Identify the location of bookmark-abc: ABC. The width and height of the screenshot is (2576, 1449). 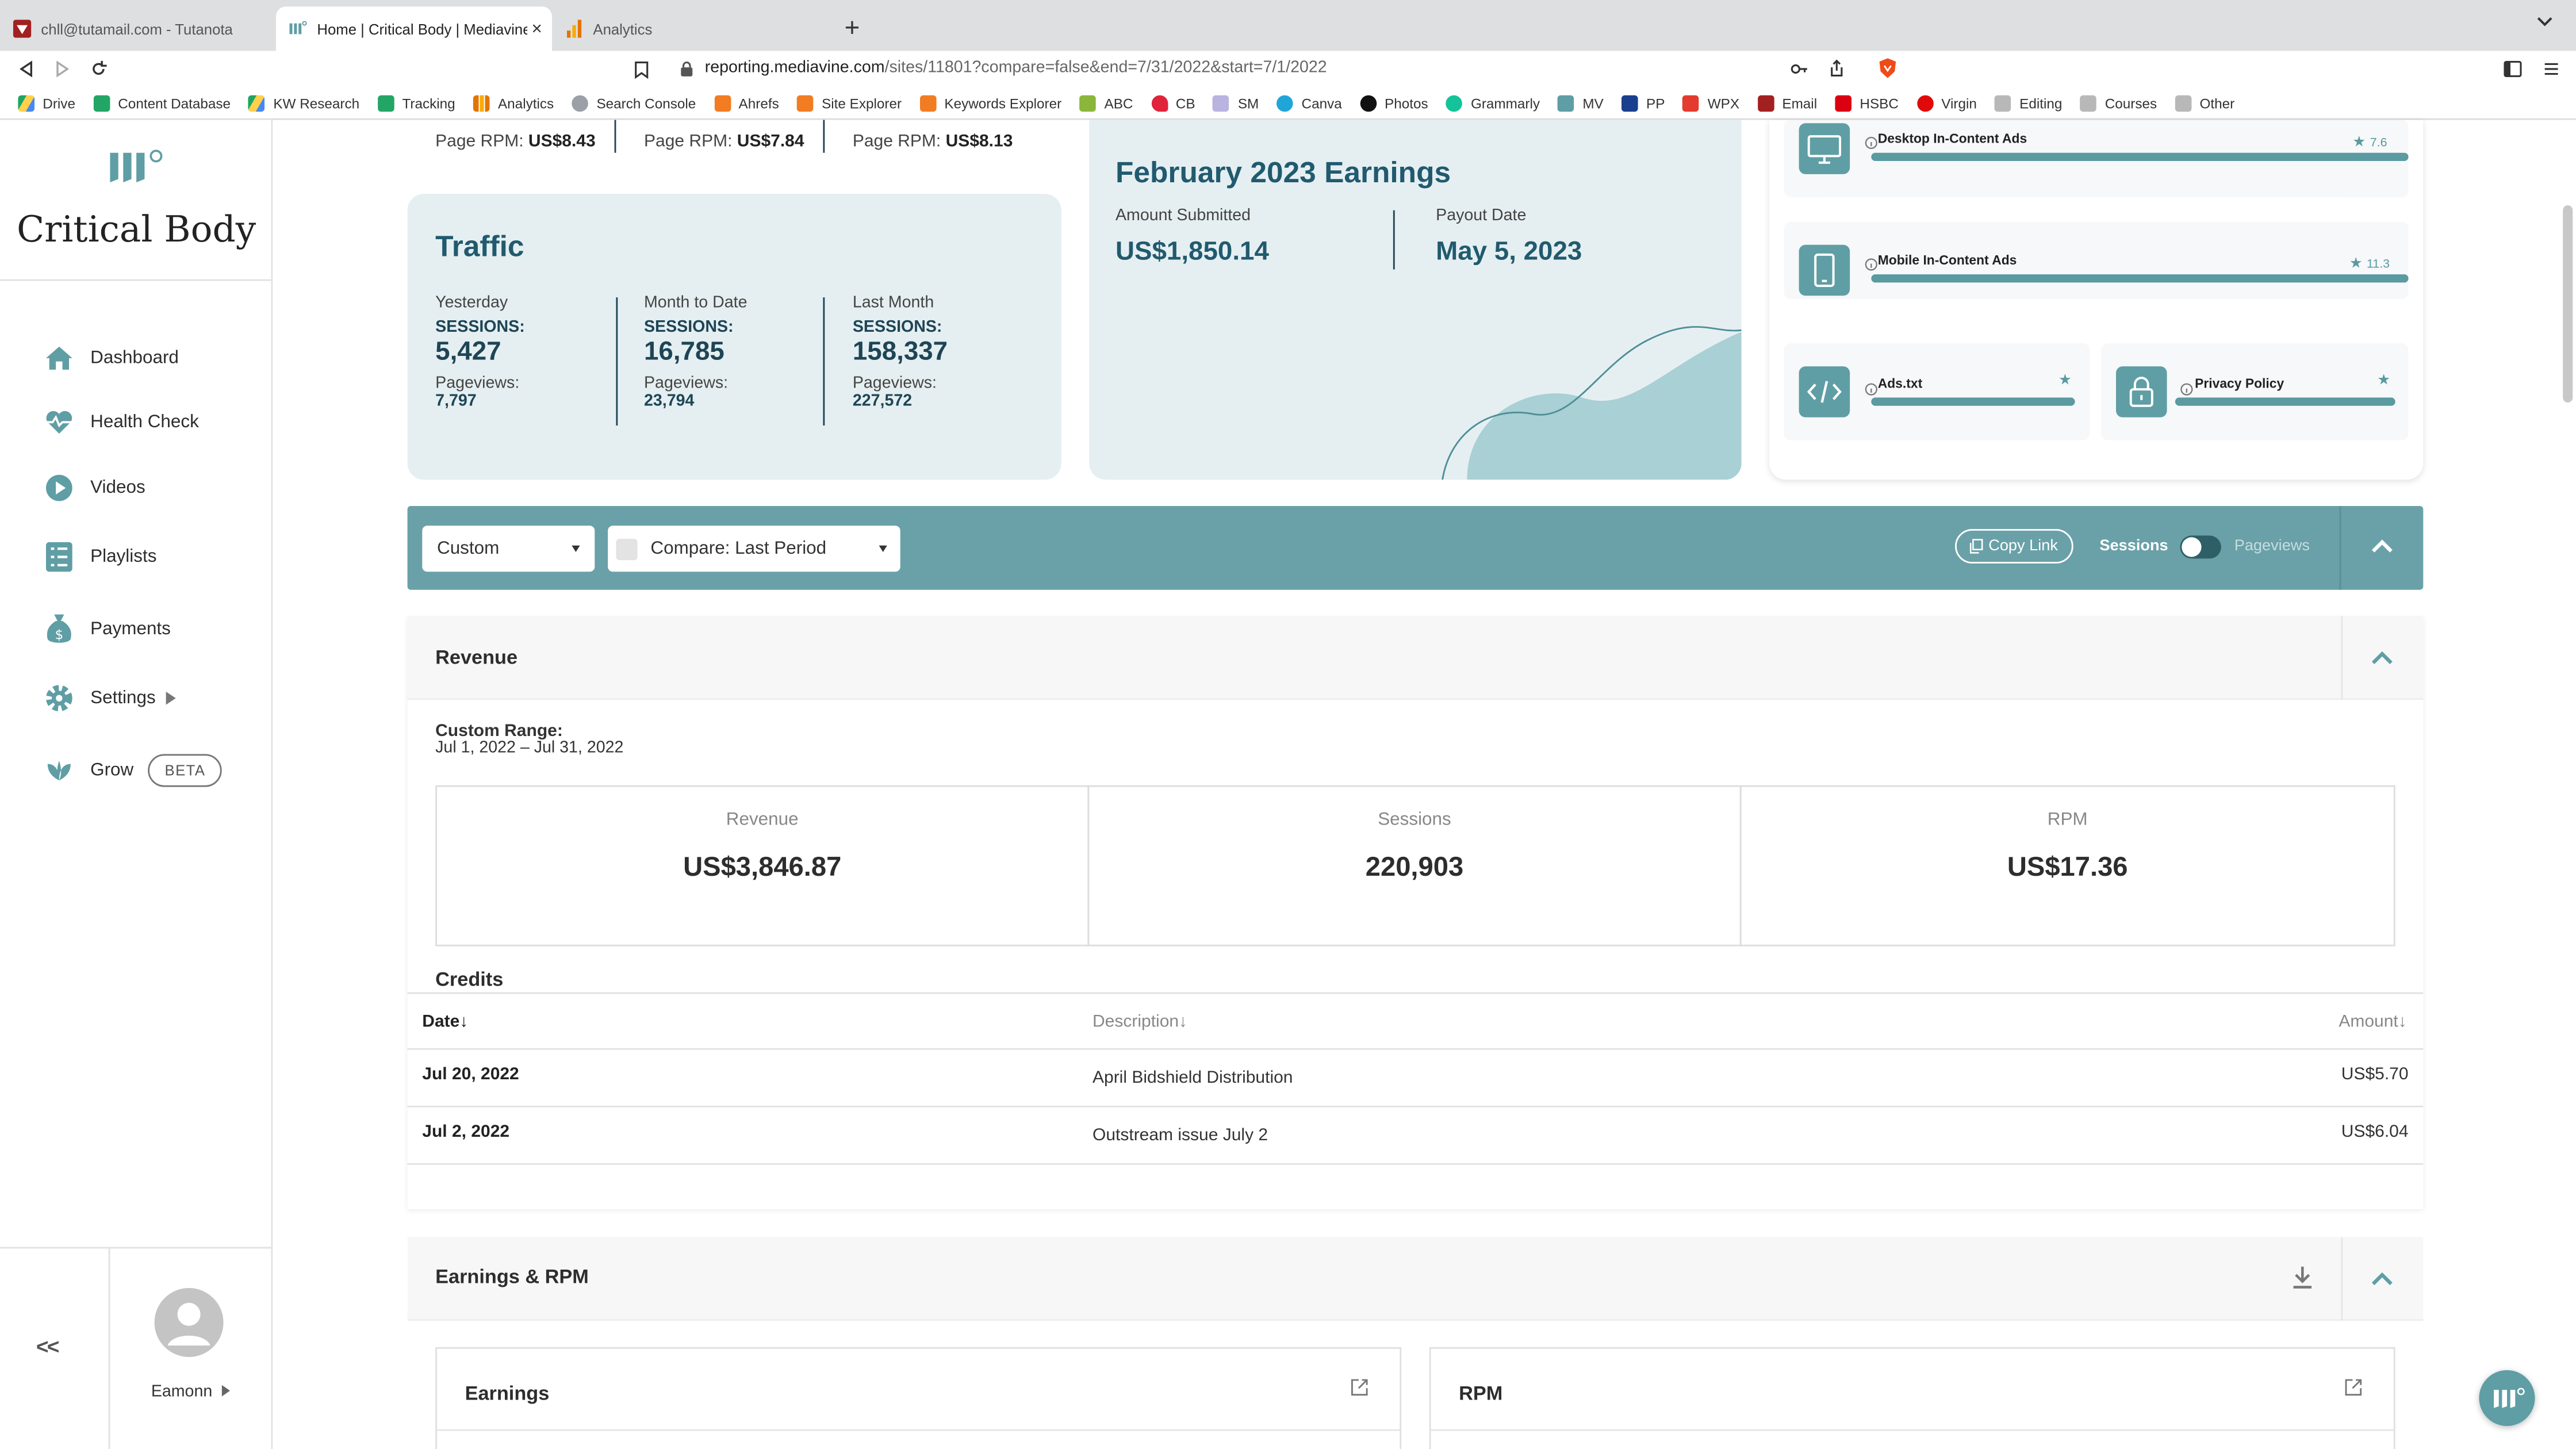
(1106, 102).